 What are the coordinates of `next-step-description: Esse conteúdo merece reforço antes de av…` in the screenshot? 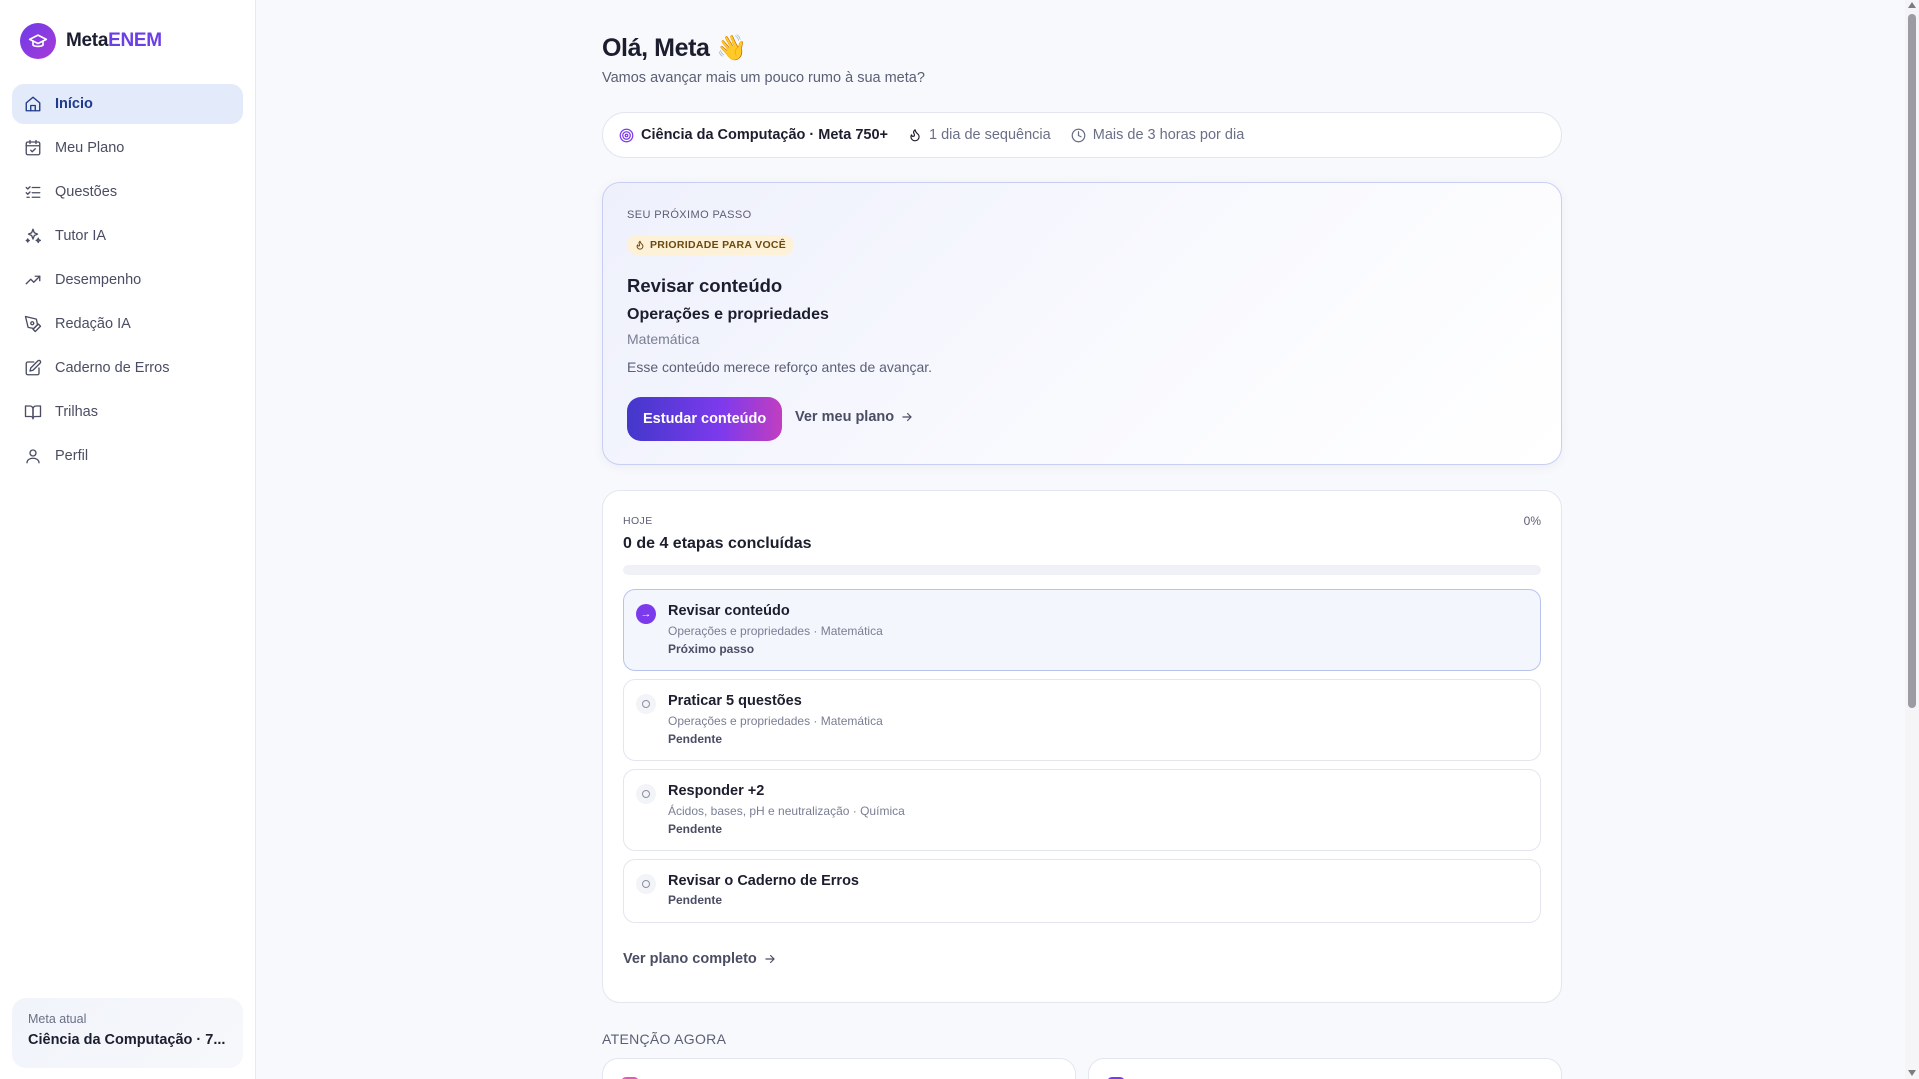 It's located at (780, 367).